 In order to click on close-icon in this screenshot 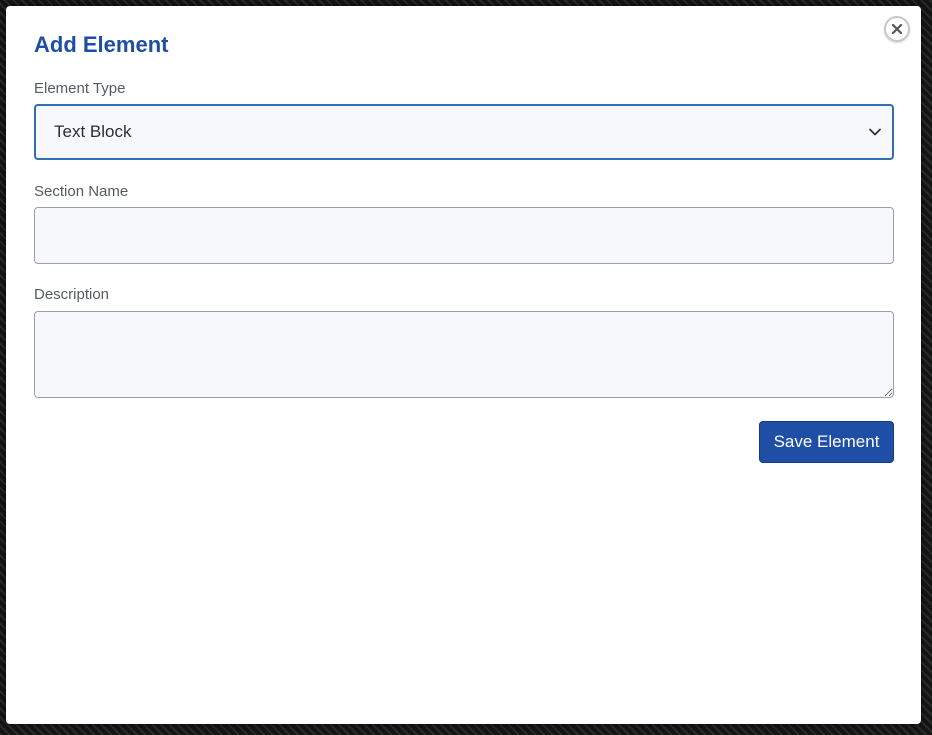, I will do `click(897, 29)`.